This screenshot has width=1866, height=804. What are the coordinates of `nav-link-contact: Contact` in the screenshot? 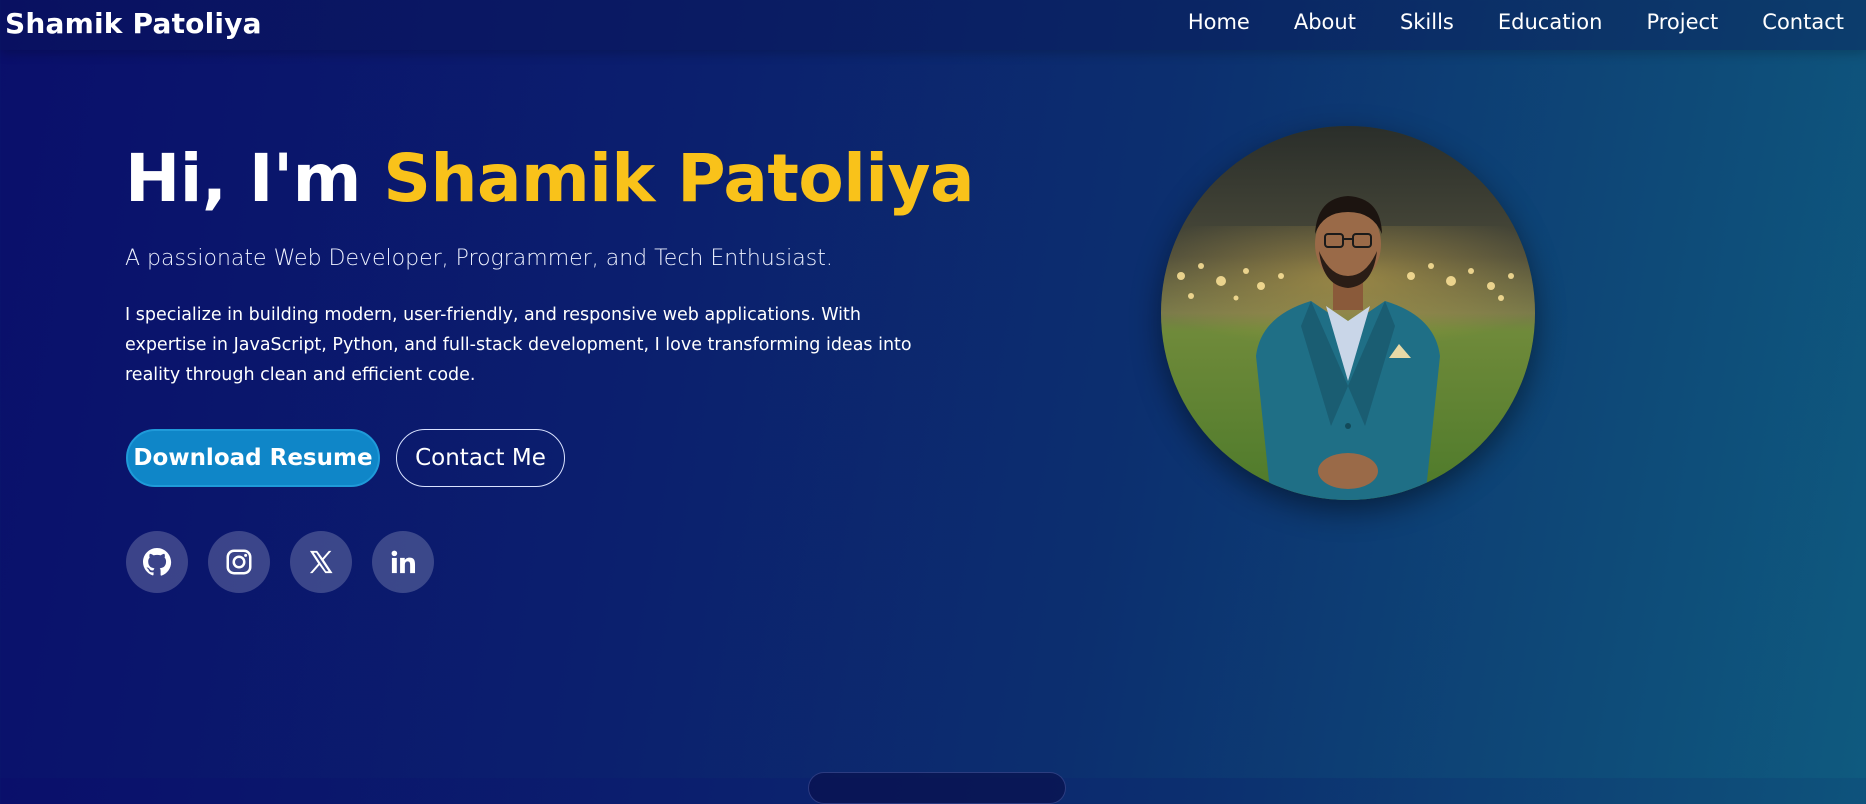 It's located at (1803, 22).